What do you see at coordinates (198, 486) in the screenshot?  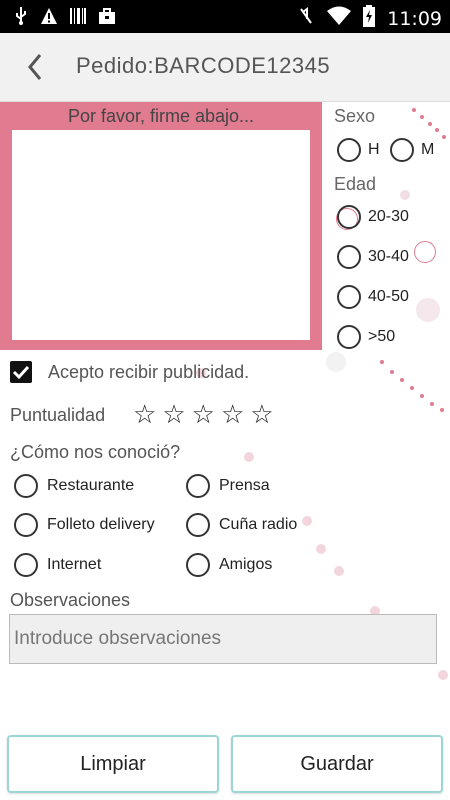 I see `conocio-radio-prensa` at bounding box center [198, 486].